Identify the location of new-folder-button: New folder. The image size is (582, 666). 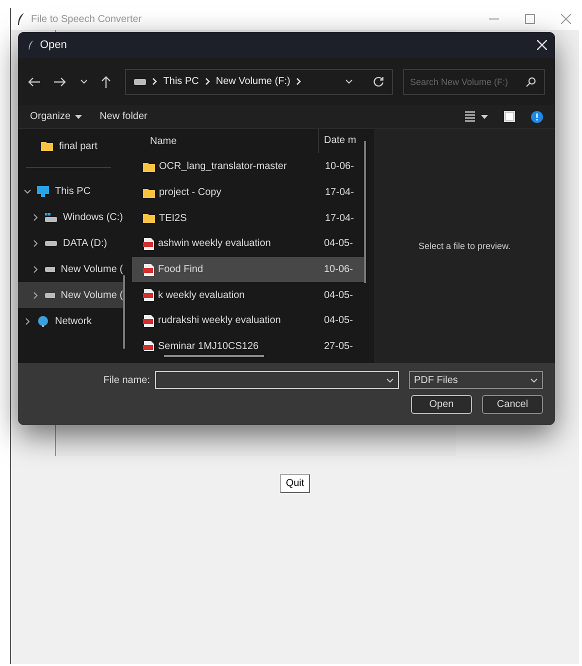
(124, 116).